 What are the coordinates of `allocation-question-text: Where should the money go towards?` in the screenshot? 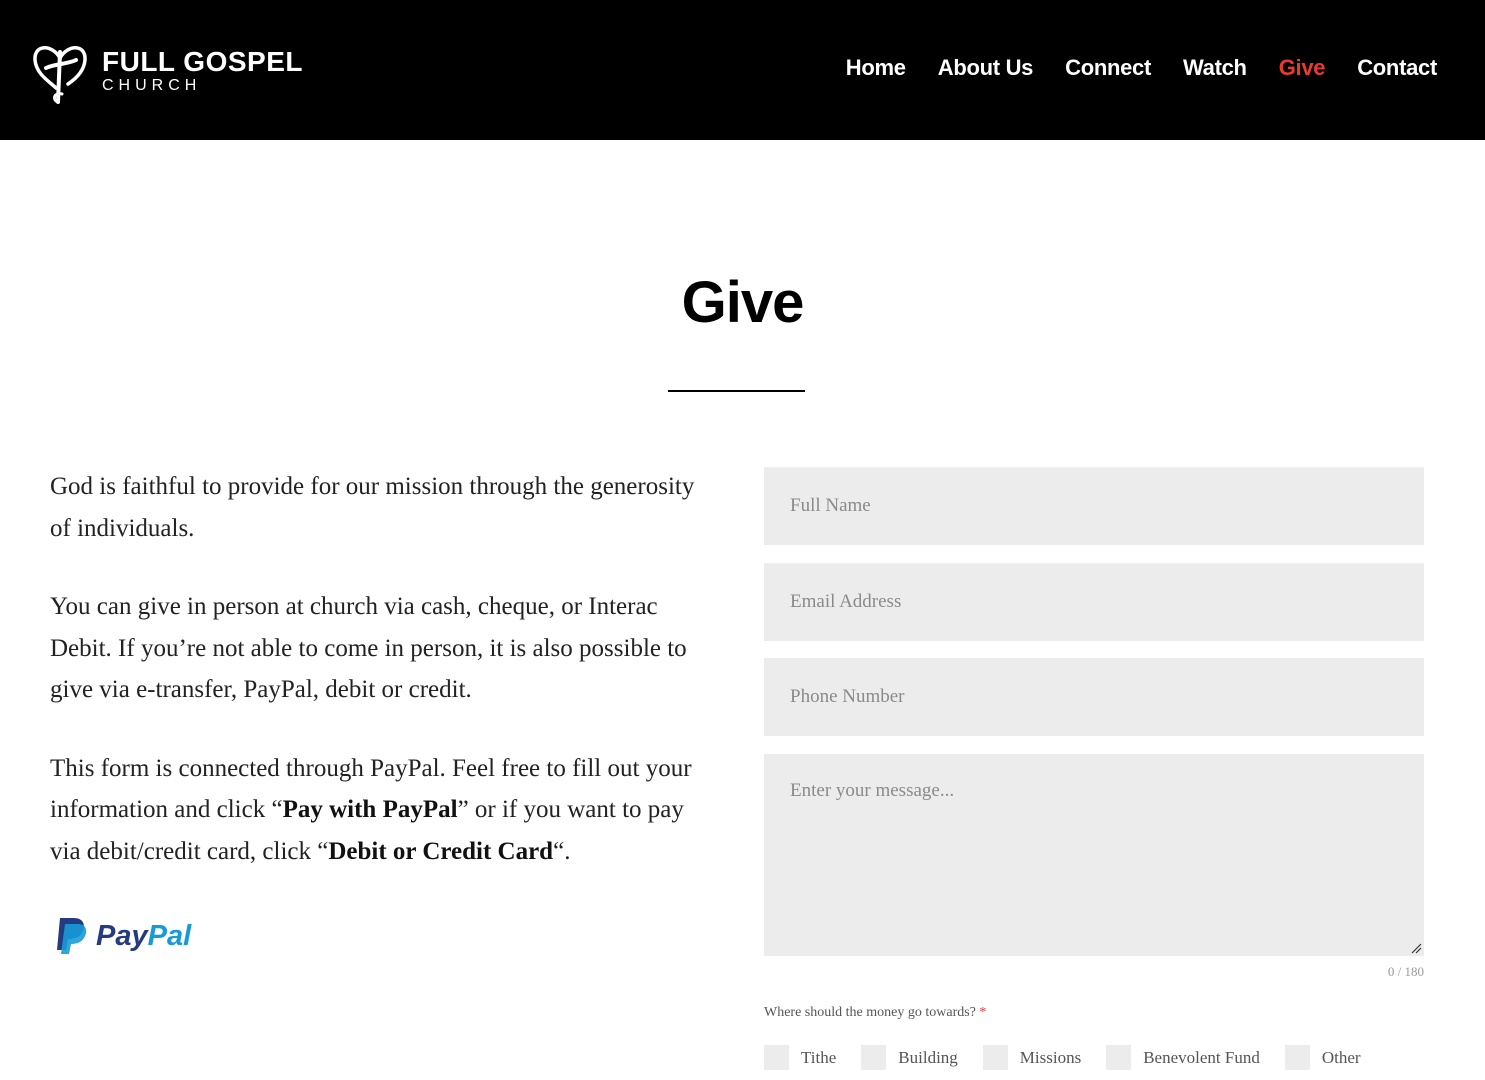 It's located at (870, 1012).